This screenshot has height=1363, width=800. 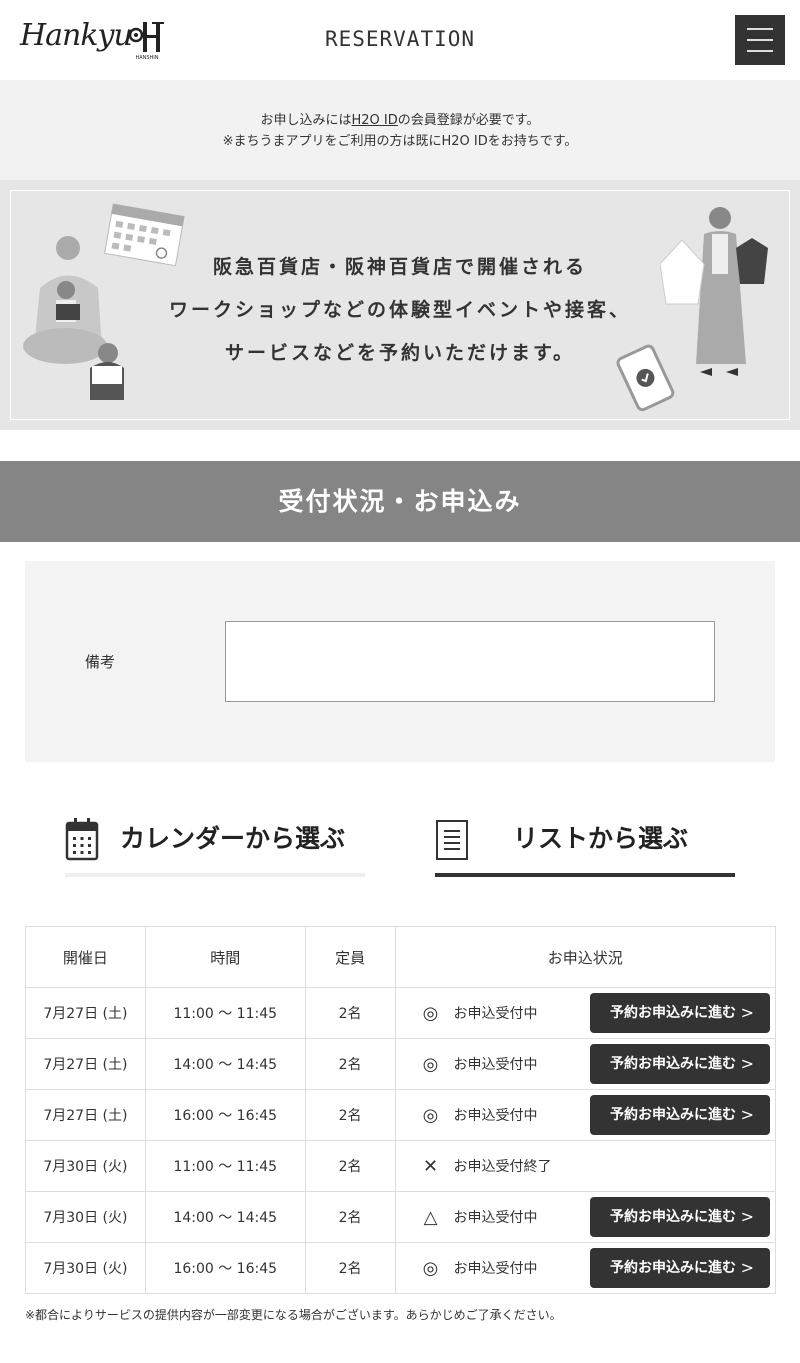 I want to click on table-row: 7月30日 (火) 11:00 ～ 11:45 2名 ✕ お申込受付終了, so click(x=401, y=1166).